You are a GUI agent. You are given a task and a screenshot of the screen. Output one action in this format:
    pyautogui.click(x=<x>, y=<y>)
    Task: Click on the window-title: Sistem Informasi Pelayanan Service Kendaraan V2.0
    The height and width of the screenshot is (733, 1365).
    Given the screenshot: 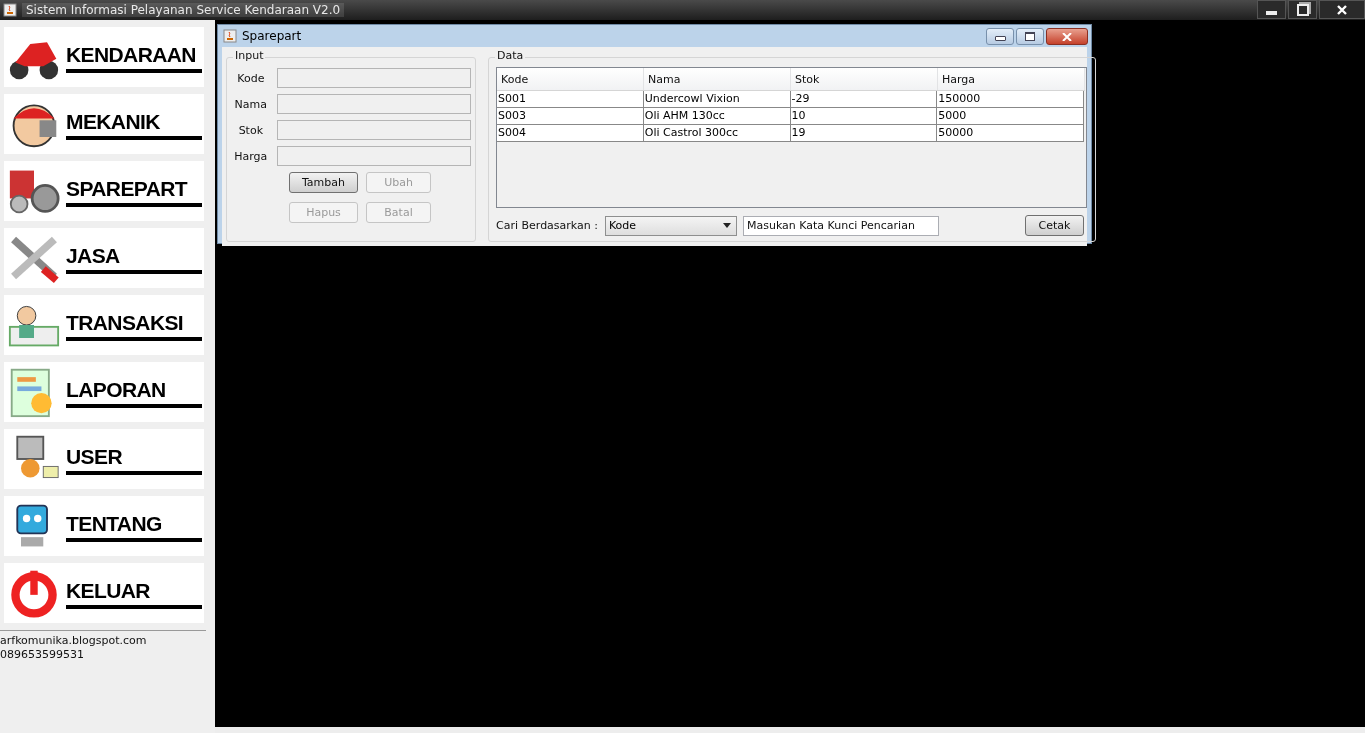 What is the action you would take?
    pyautogui.click(x=183, y=10)
    